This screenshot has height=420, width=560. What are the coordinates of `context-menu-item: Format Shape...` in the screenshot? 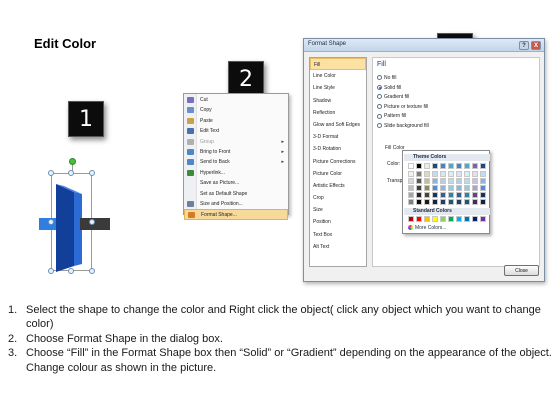 It's located at (236, 214).